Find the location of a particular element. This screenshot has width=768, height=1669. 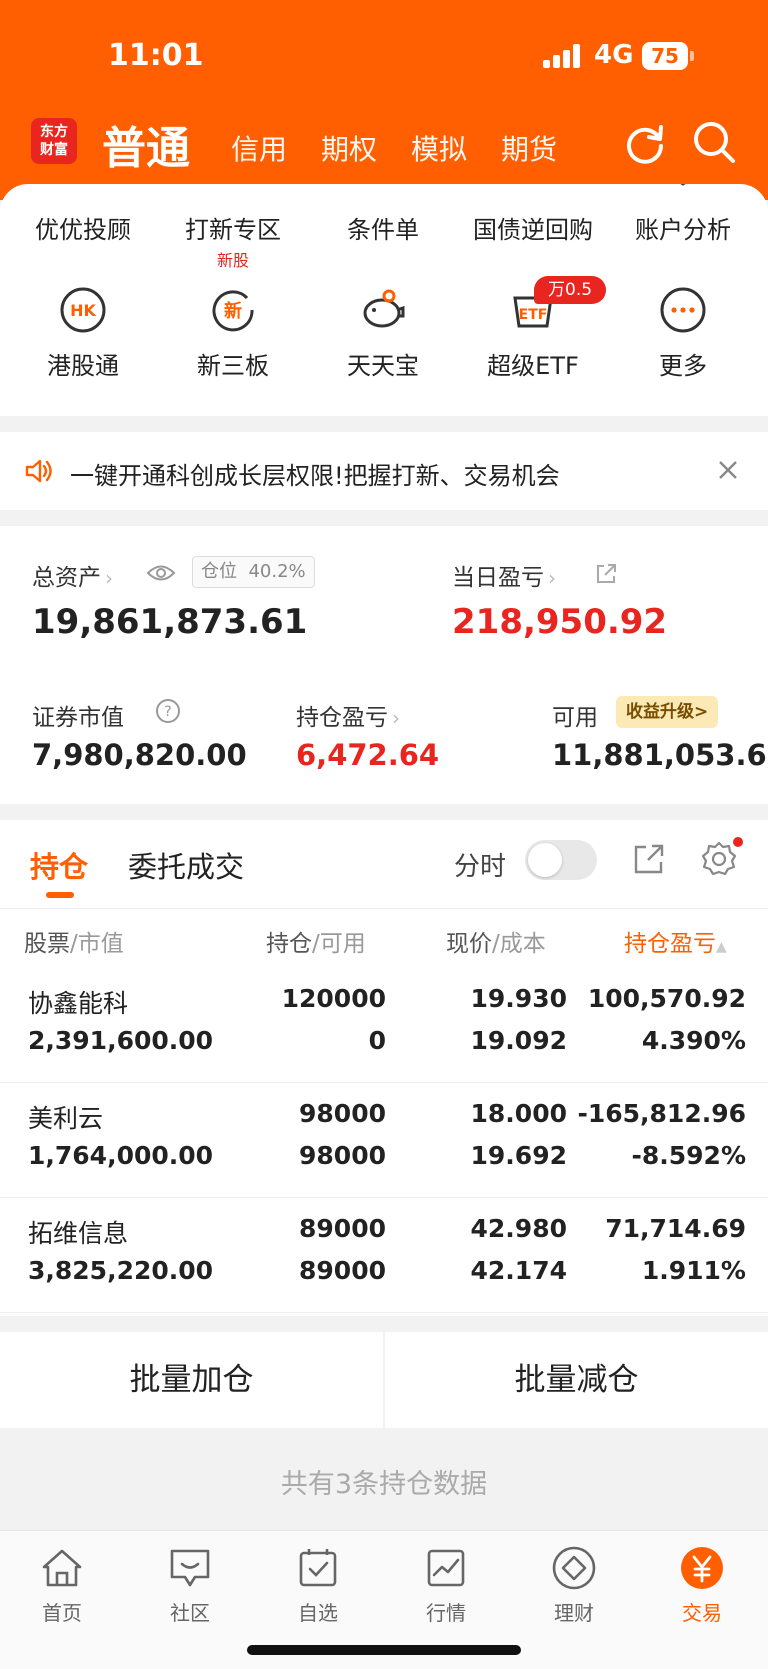

app-logo: 东方 财富 is located at coordinates (54, 141).